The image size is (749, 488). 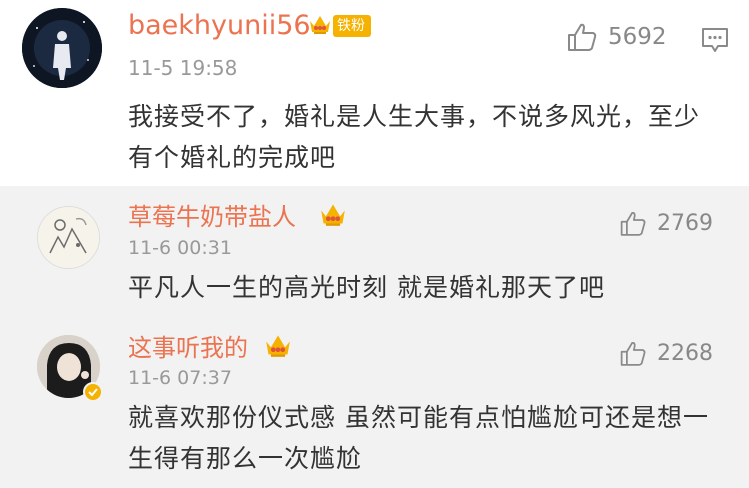 What do you see at coordinates (212, 214) in the screenshot?
I see `username: 草莓牛奶带盐人` at bounding box center [212, 214].